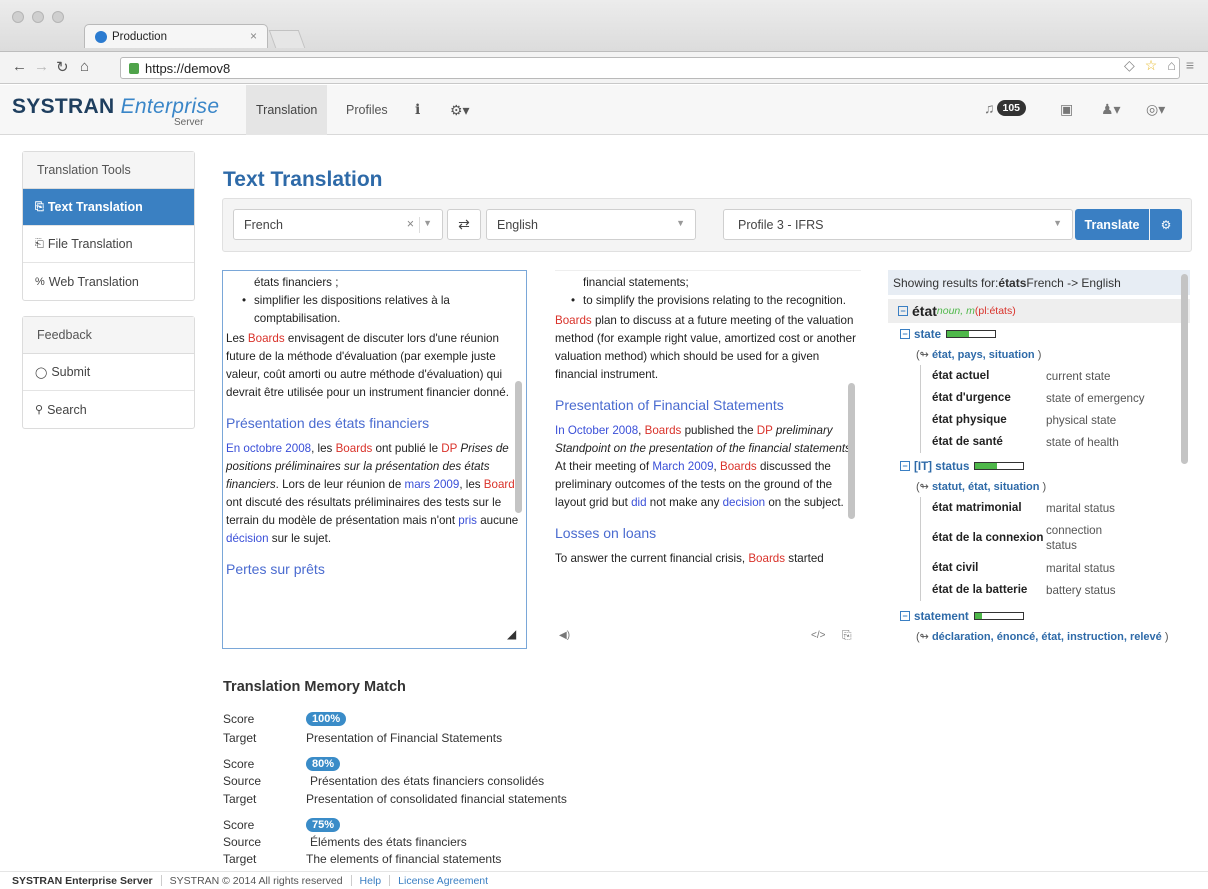 The width and height of the screenshot is (1208, 889). What do you see at coordinates (1155, 109) in the screenshot?
I see `help-globe-icon: ◎▾` at bounding box center [1155, 109].